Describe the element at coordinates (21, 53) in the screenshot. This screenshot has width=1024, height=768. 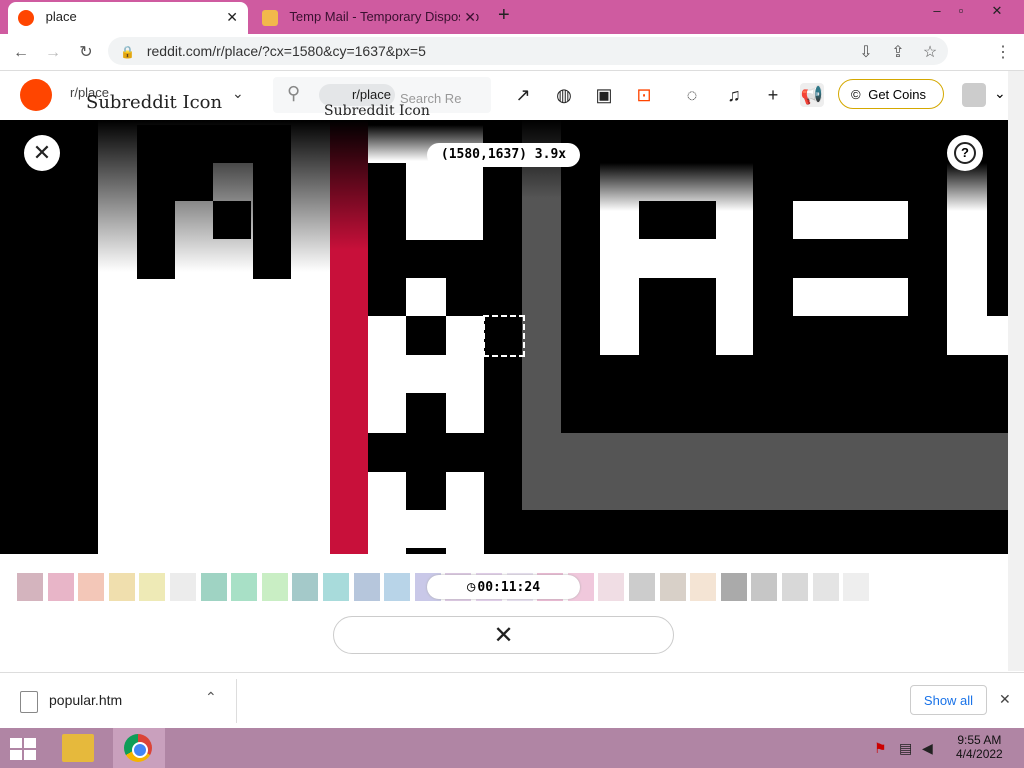
I see `back-icon: ←` at that location.